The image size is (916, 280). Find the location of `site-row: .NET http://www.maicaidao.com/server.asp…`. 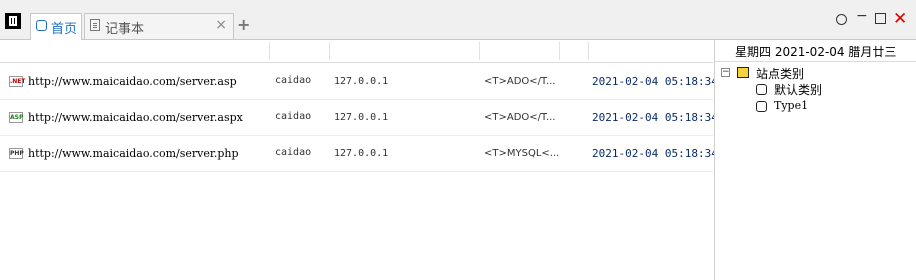

site-row: .NET http://www.maicaidao.com/server.asp… is located at coordinates (359, 82).